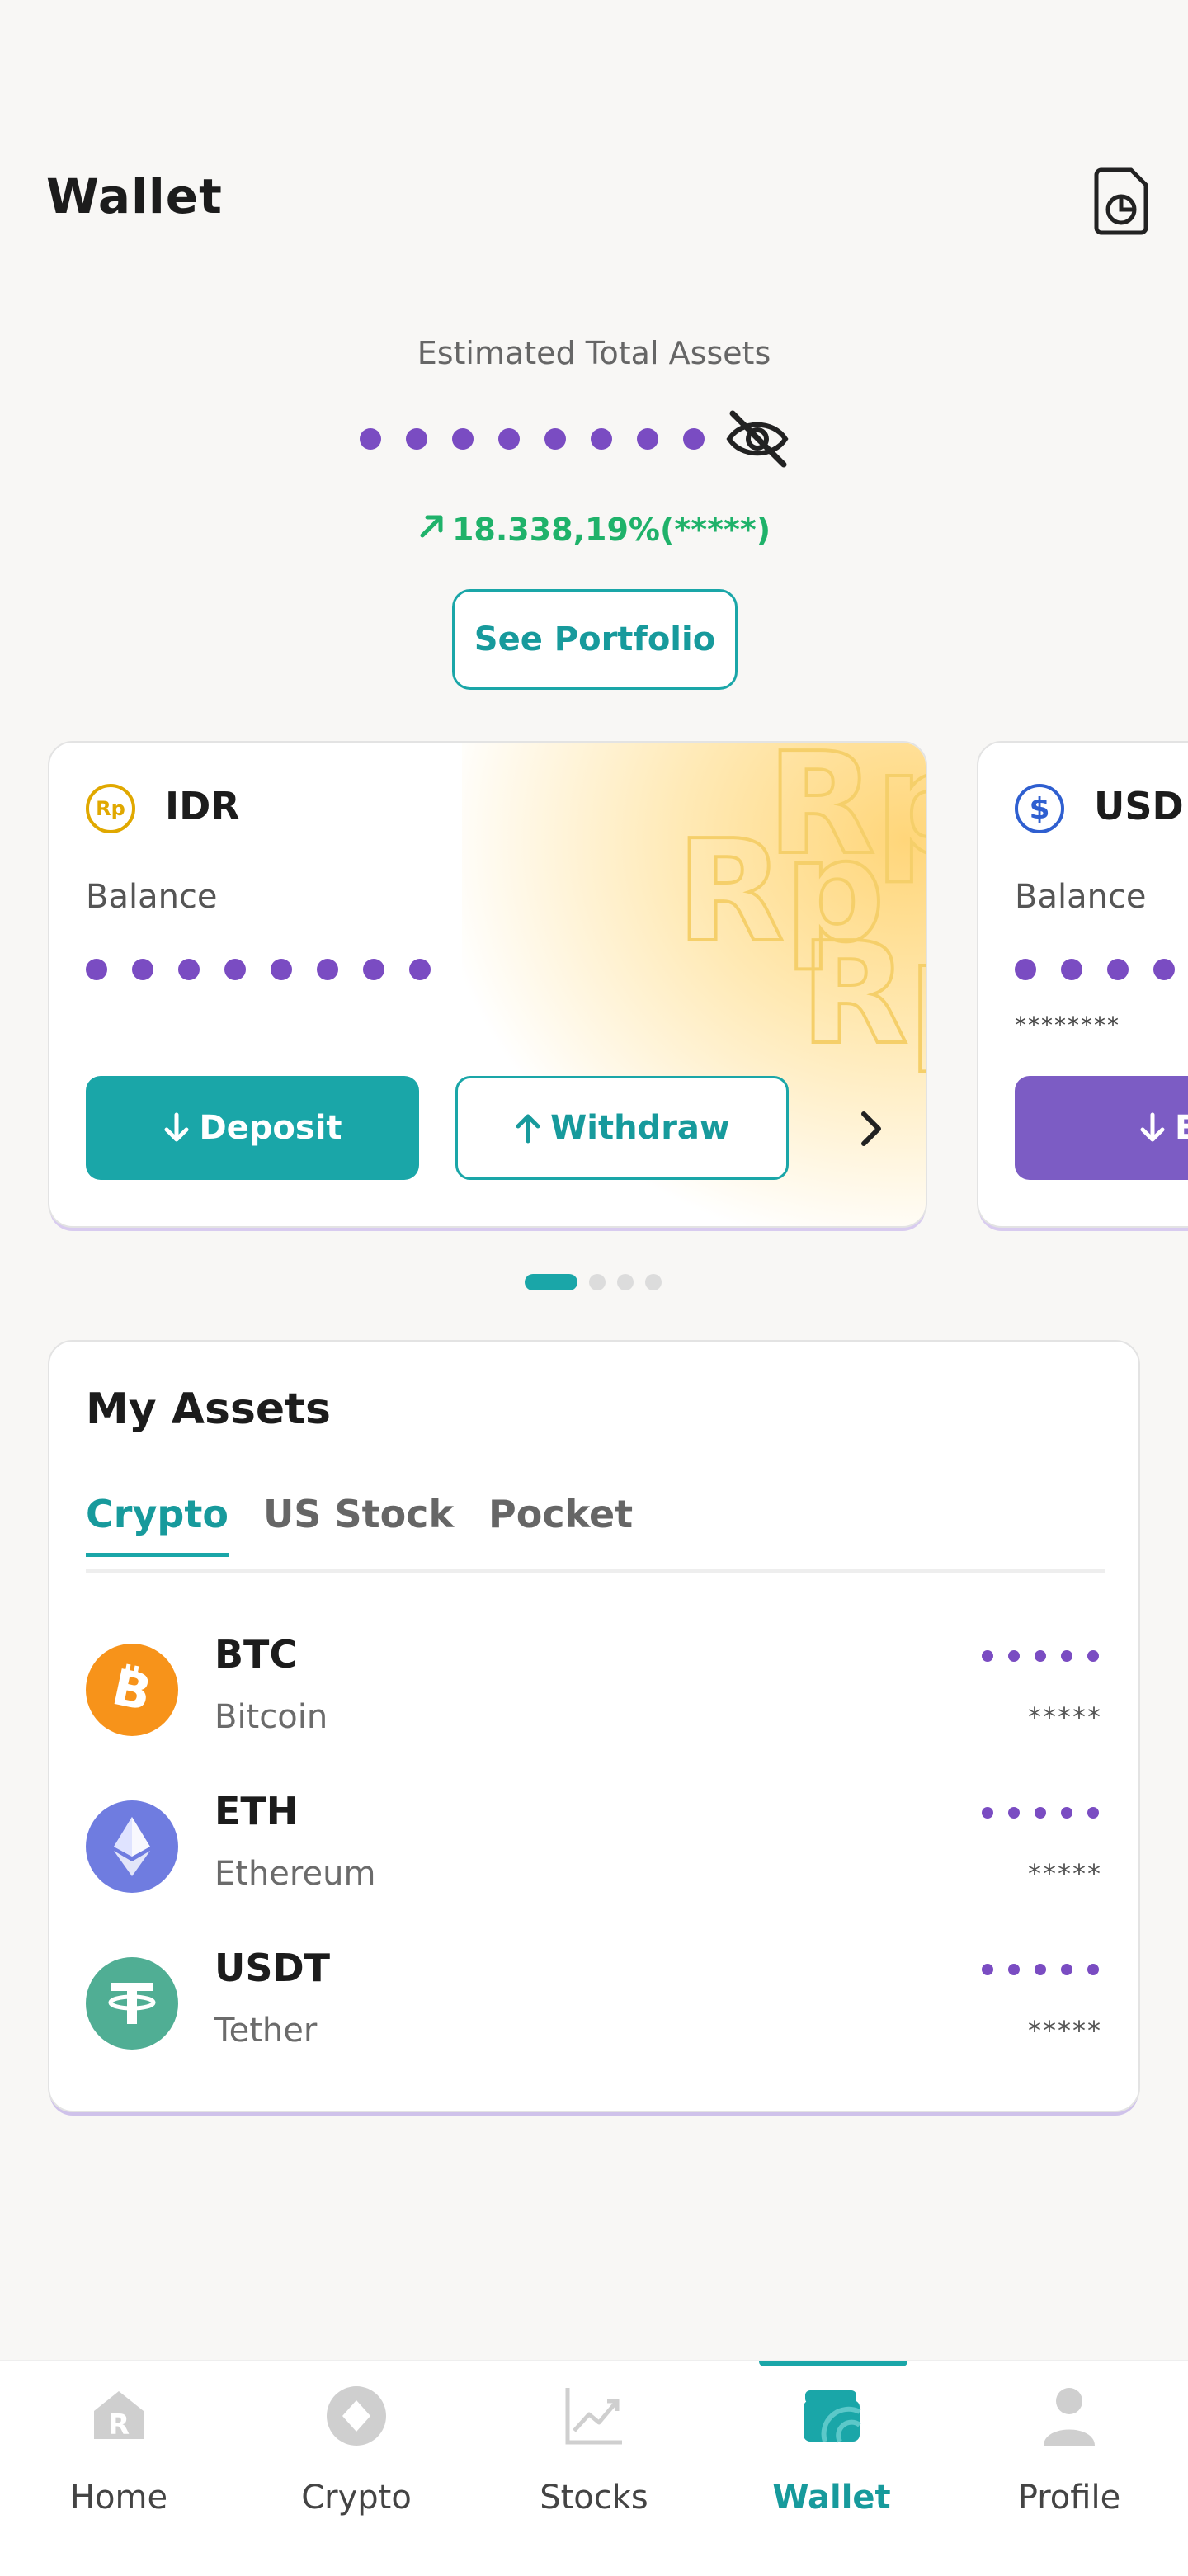 Image resolution: width=1188 pixels, height=2576 pixels. What do you see at coordinates (862, 995) in the screenshot?
I see `rp-watermark: Rp` at bounding box center [862, 995].